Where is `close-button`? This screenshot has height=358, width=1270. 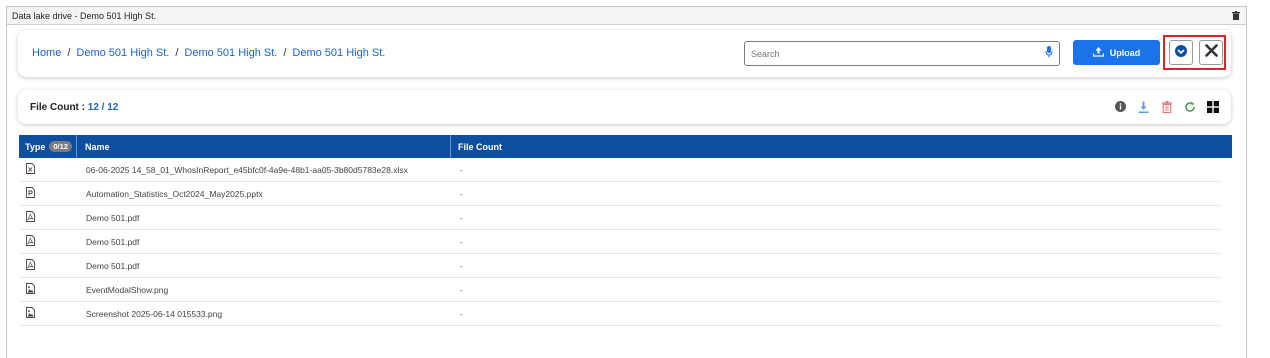
close-button is located at coordinates (1211, 52).